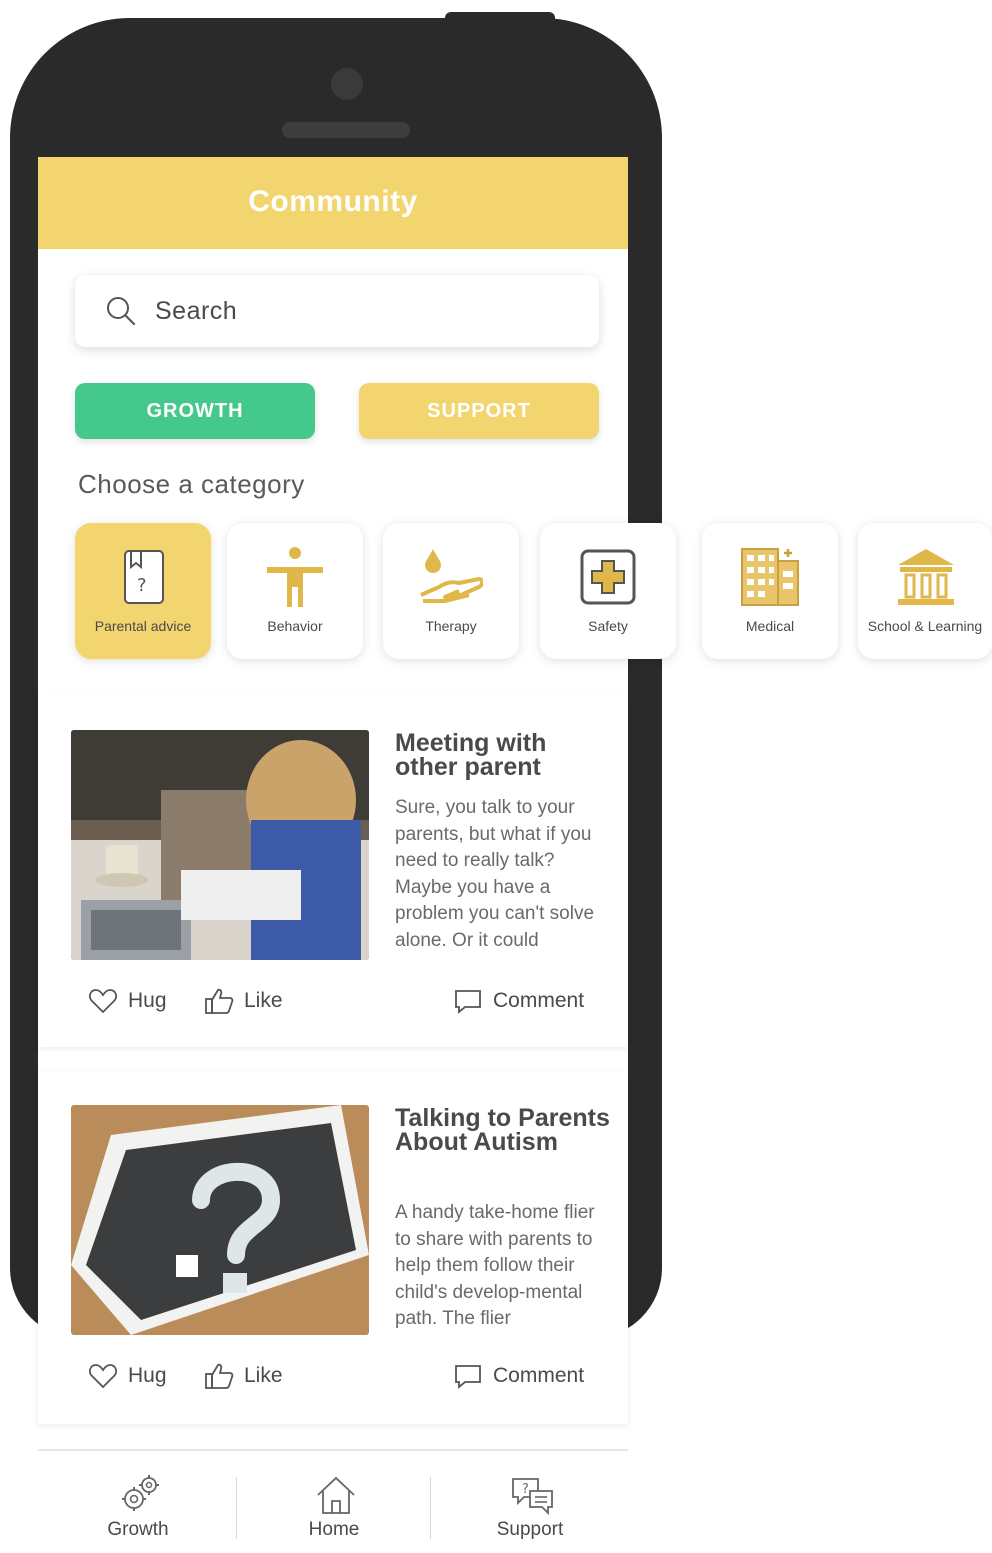  I want to click on nav-item-growth: Growth, so click(138, 1502).